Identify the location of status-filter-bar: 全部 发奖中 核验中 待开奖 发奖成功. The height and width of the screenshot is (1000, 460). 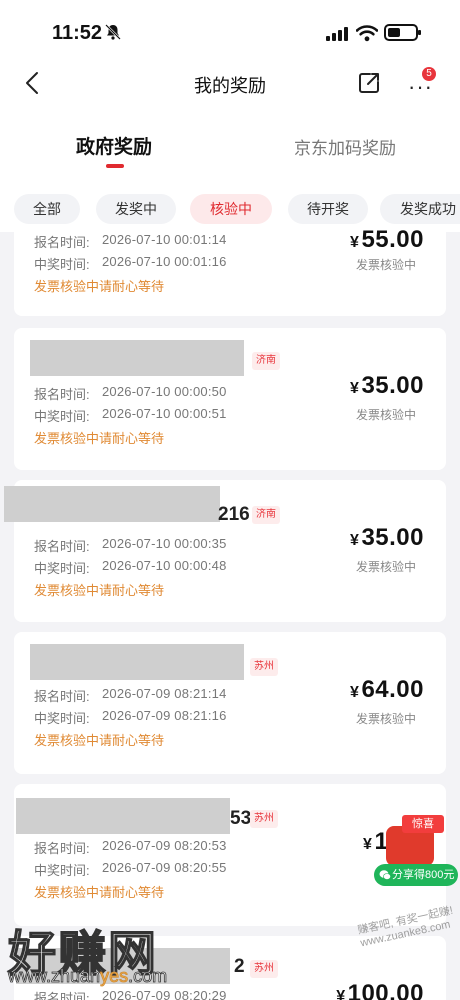
(230, 206).